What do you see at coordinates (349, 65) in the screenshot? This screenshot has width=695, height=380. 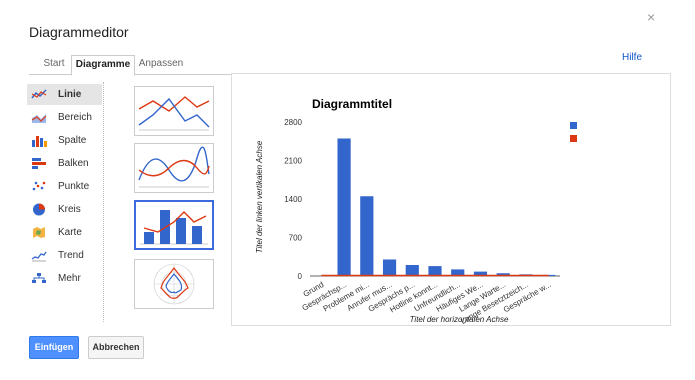 I see `tab-bar: Start Diagramme Anpassen` at bounding box center [349, 65].